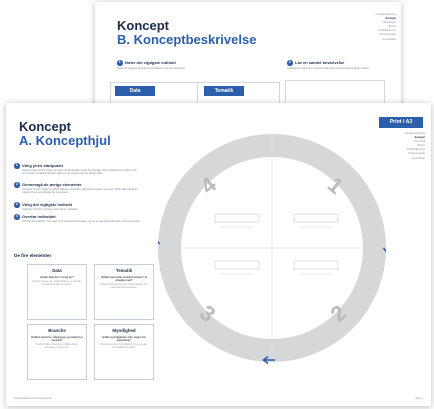 This screenshot has height=409, width=434. What do you see at coordinates (120, 63) in the screenshot?
I see `back-step-1-bullet: 1` at bounding box center [120, 63].